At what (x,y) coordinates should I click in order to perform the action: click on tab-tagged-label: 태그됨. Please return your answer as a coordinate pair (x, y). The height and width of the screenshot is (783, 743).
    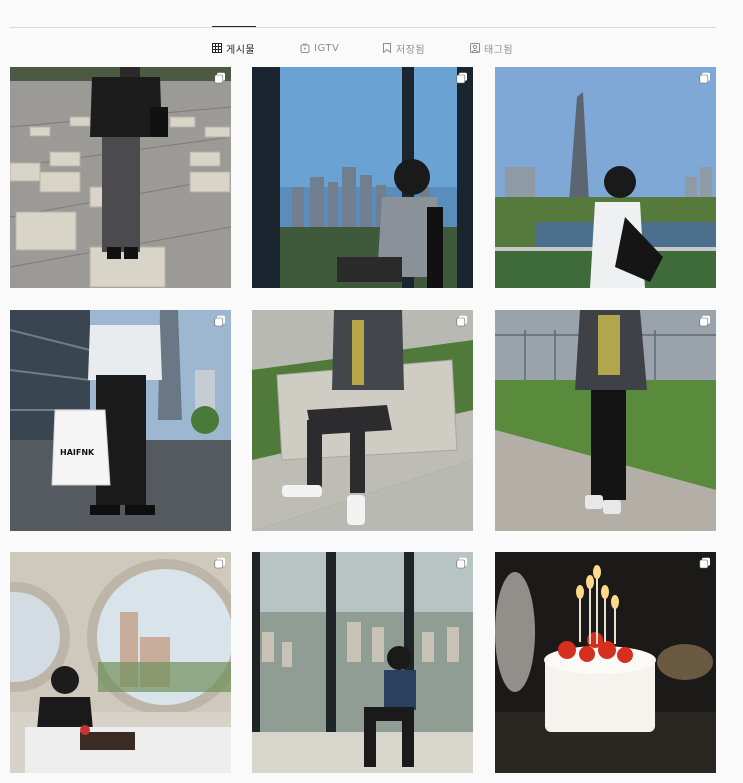
    Looking at the image, I should click on (499, 50).